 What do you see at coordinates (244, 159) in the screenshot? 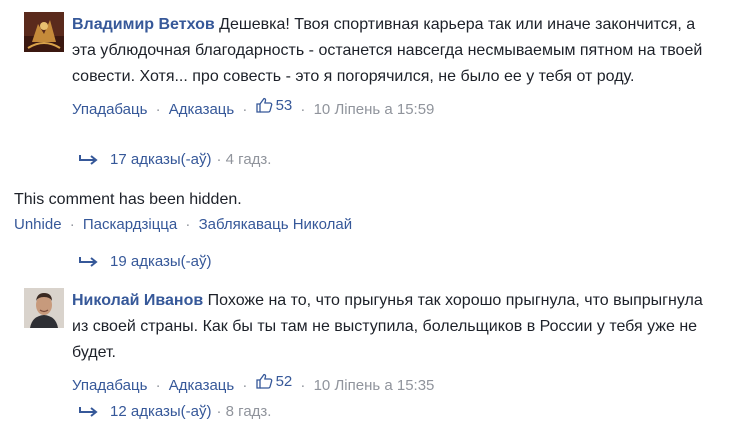
I see `replies-time: · 4 гадз.` at bounding box center [244, 159].